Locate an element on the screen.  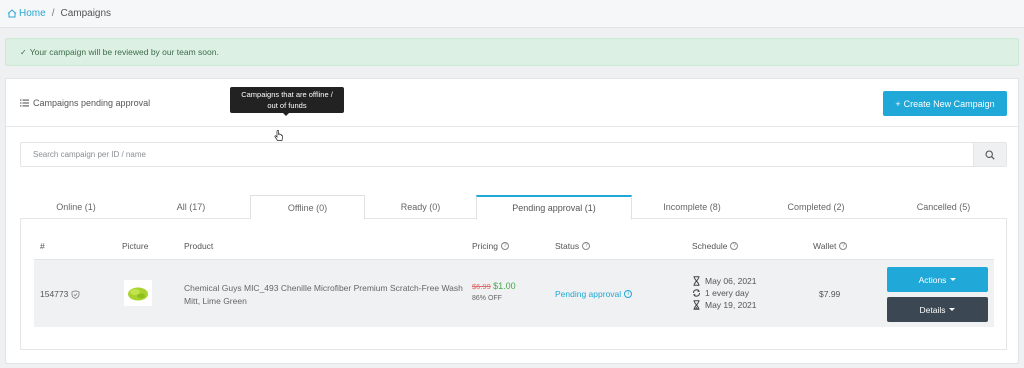
tooltip-arrow is located at coordinates (286, 114).